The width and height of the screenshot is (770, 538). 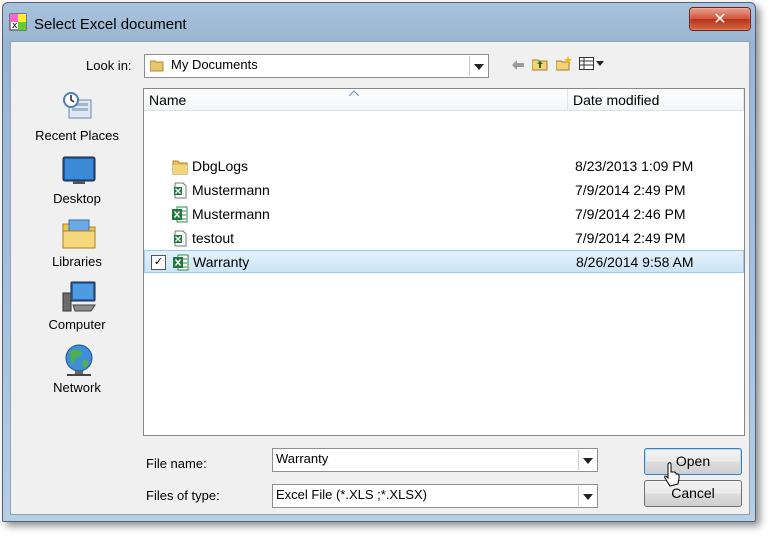 What do you see at coordinates (316, 66) in the screenshot?
I see `look-in-dropdown: My Documents` at bounding box center [316, 66].